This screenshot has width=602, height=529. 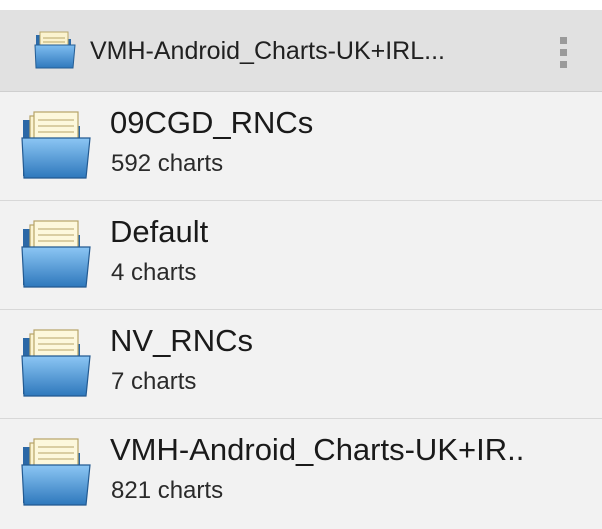 I want to click on chart-count: 7 charts, so click(x=154, y=381).